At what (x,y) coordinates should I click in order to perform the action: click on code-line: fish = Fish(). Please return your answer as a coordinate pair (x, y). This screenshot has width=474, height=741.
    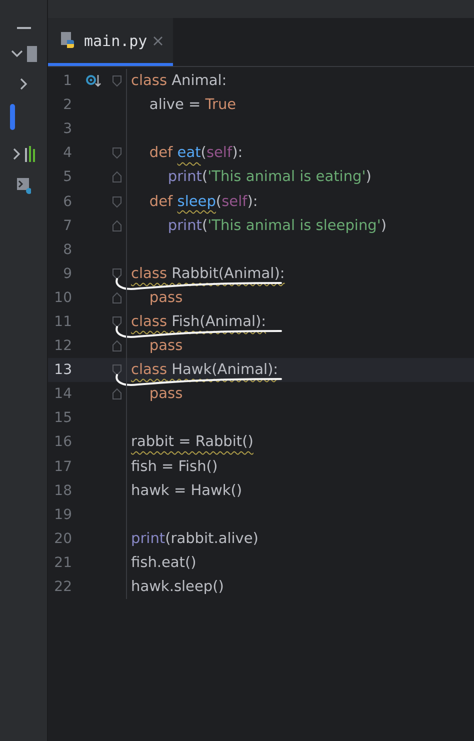
    Looking at the image, I should click on (174, 466).